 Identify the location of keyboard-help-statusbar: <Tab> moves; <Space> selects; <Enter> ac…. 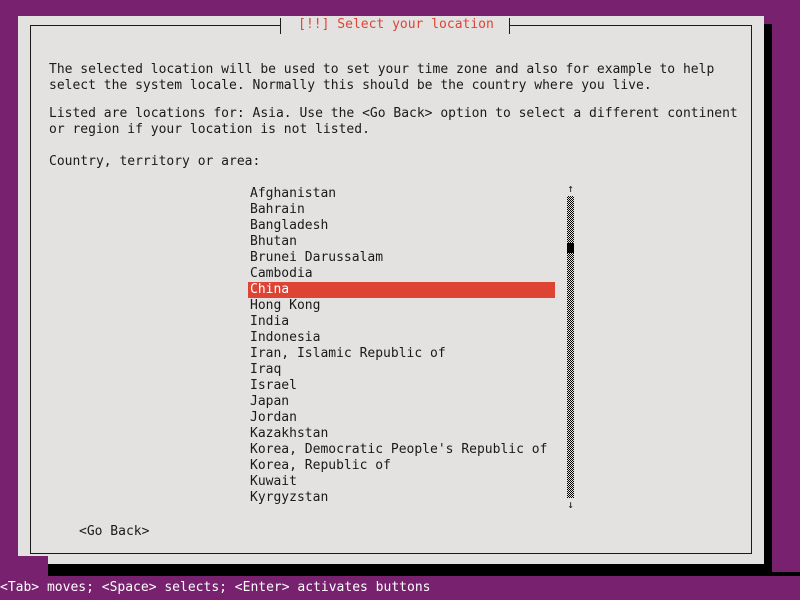
(400, 588).